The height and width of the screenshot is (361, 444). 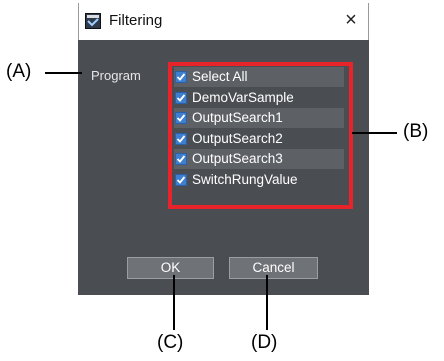 What do you see at coordinates (19, 71) in the screenshot?
I see `callout-a-label: (A)` at bounding box center [19, 71].